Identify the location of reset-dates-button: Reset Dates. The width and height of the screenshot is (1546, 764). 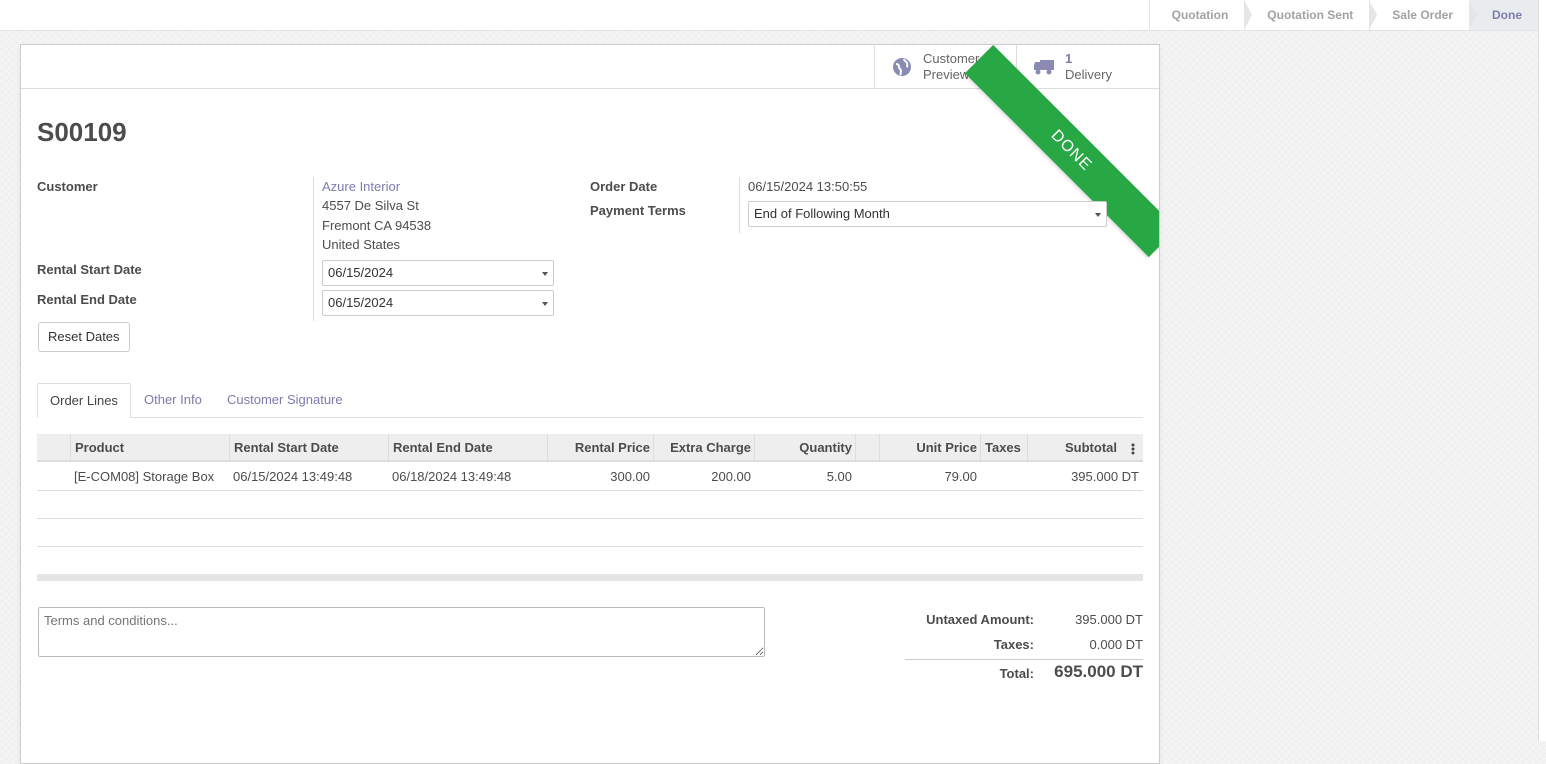
(84, 337).